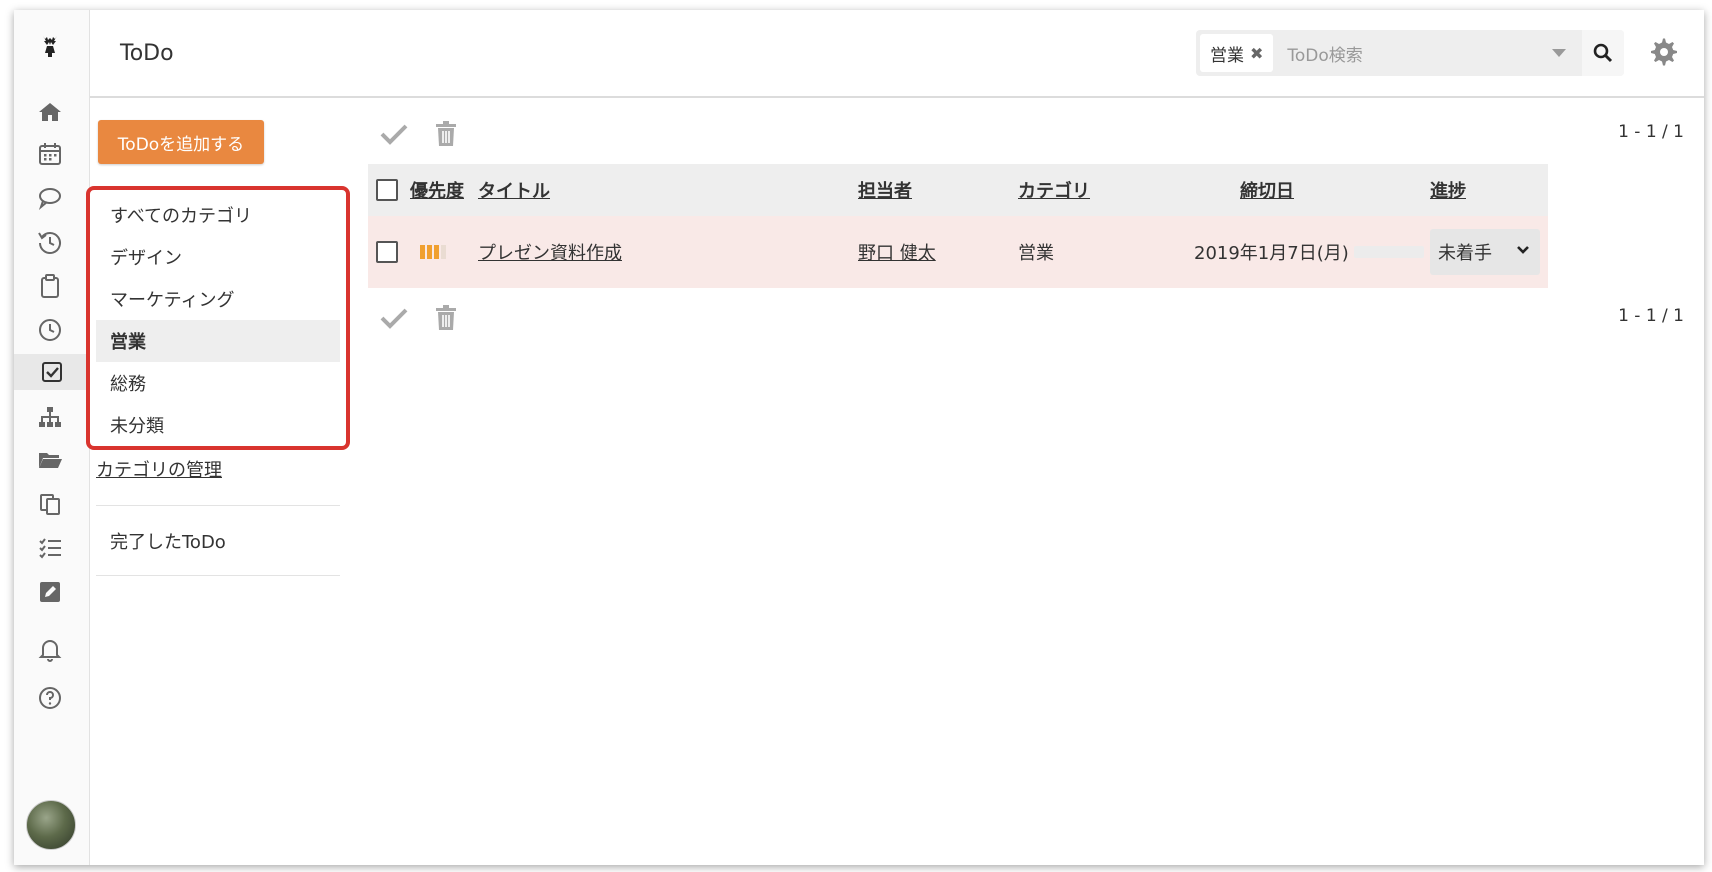  I want to click on category-item-design: デザイン, so click(218, 257).